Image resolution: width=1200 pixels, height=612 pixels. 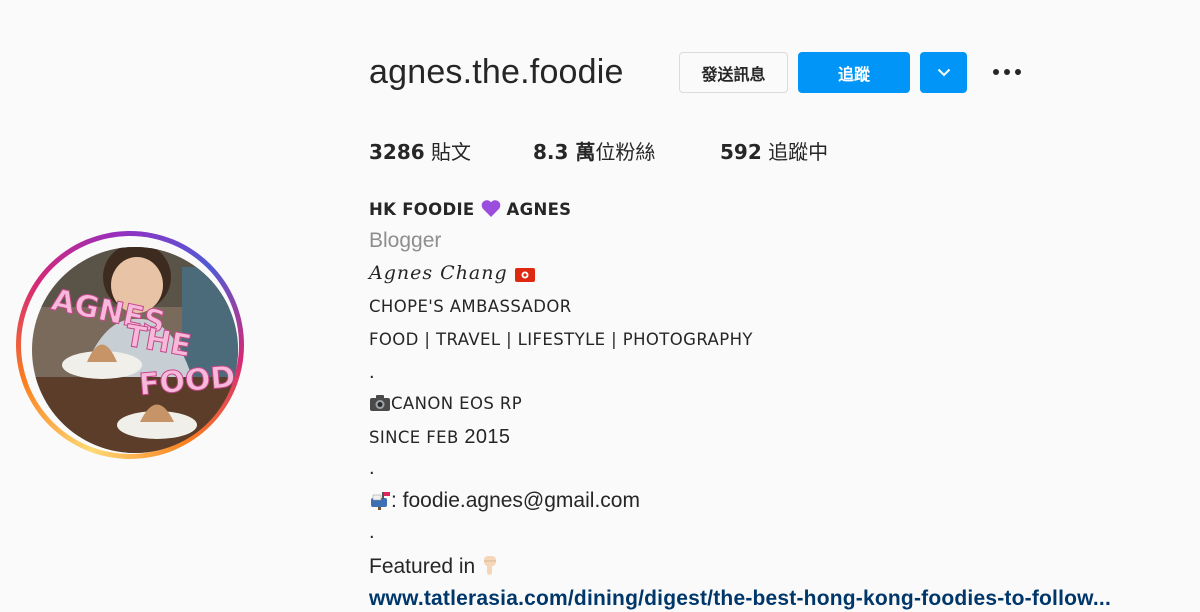 I want to click on script-name: Agnes Chang, so click(x=438, y=273).